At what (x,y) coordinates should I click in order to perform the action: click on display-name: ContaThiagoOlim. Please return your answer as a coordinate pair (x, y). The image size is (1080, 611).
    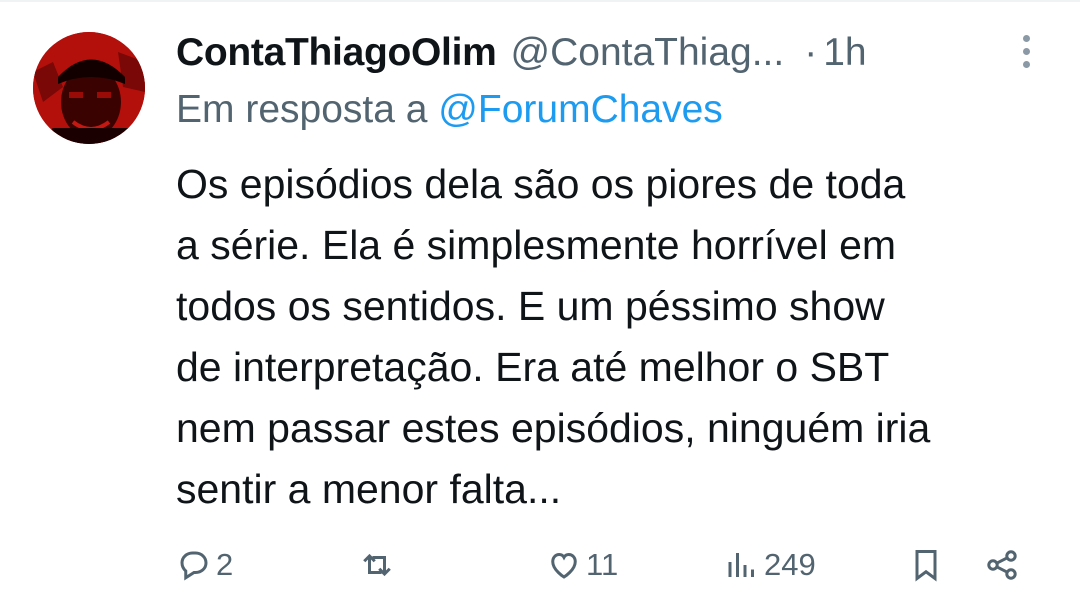
    Looking at the image, I should click on (336, 53).